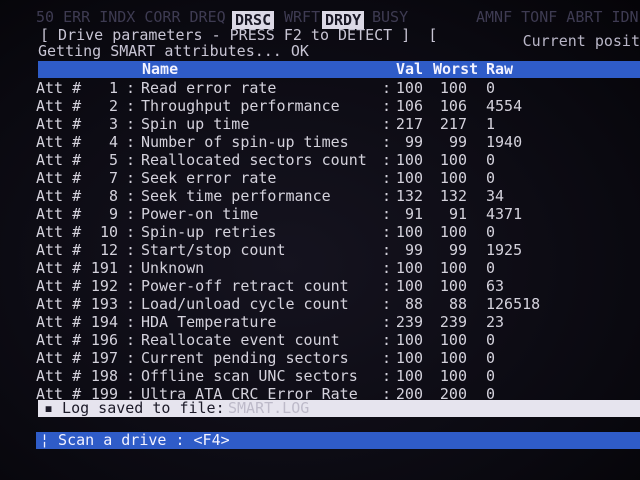 The height and width of the screenshot is (480, 640). I want to click on table-row: Att #197: Current pending sectors:100 100 0, so click(320, 358).